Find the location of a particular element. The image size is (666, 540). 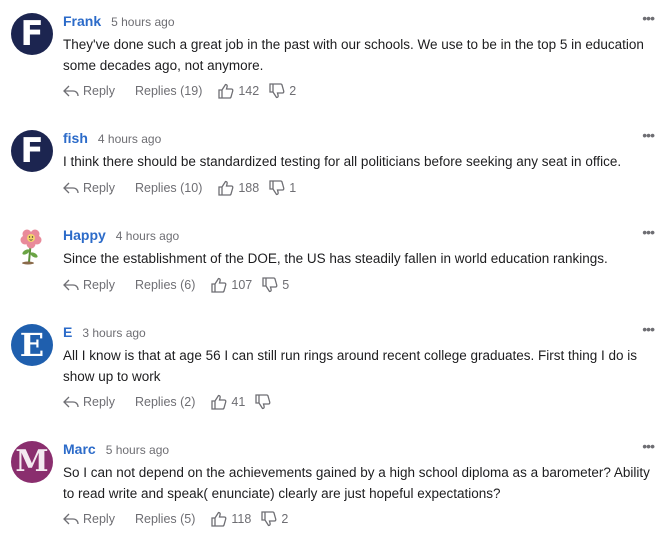

upvote-count: 41 is located at coordinates (238, 402).